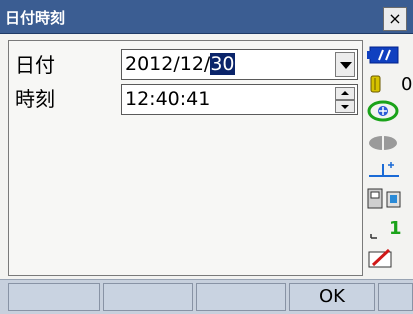  I want to click on date-dropdown: 2012/12/30, so click(239, 64).